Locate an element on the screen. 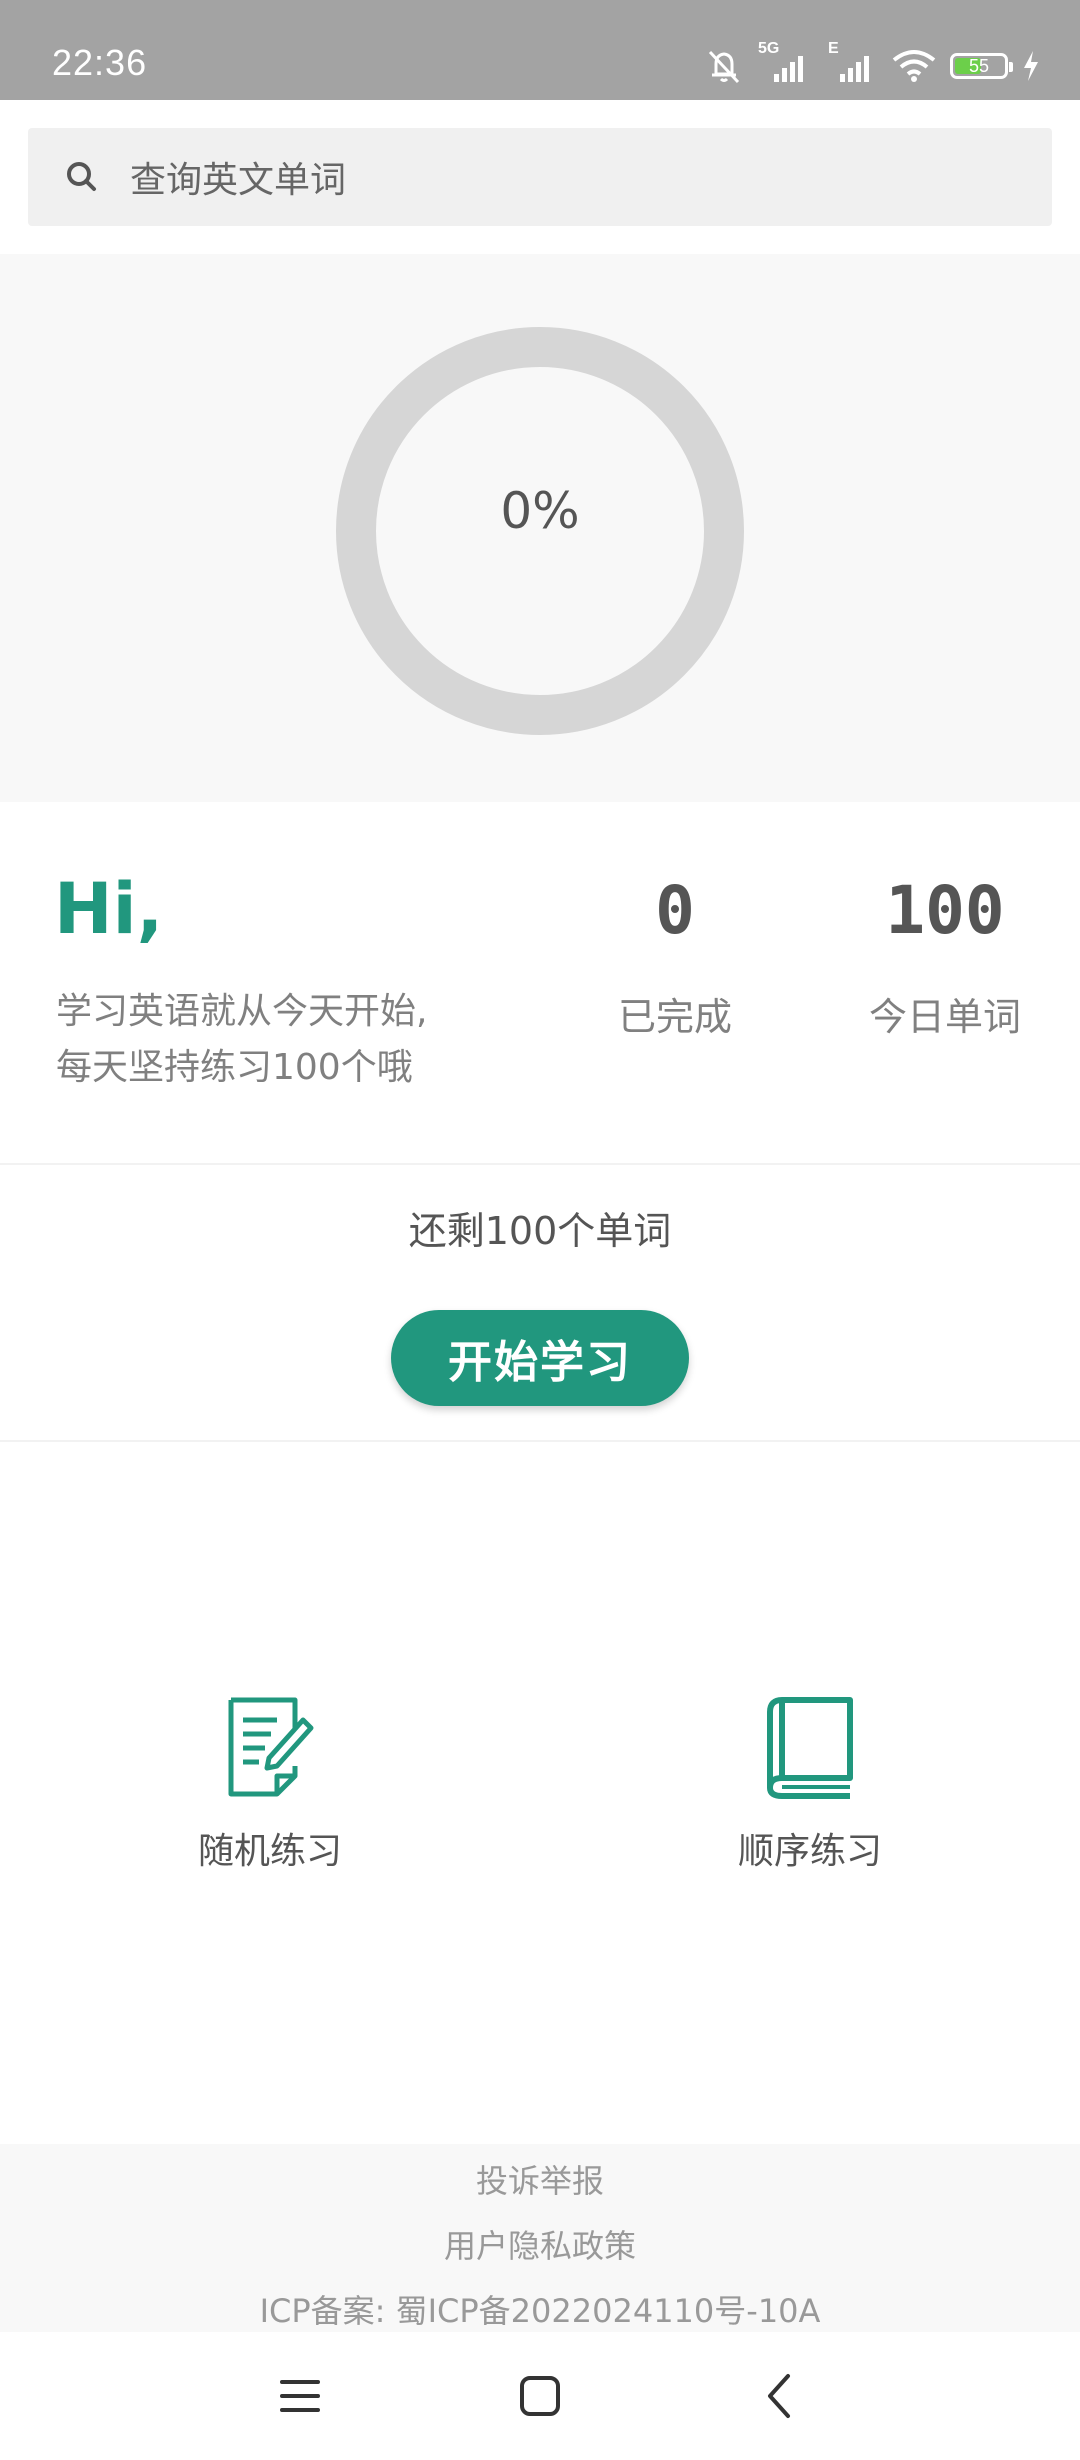 Image resolution: width=1080 pixels, height=2460 pixels. random-practice-label: 随机练习 is located at coordinates (269, 1851).